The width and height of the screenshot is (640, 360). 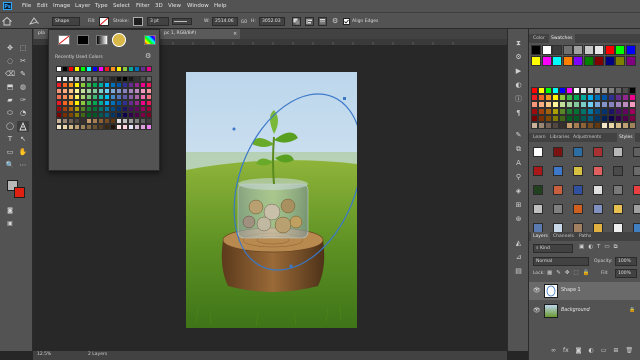 I want to click on notes-panel-icon: ⊛, so click(x=518, y=219).